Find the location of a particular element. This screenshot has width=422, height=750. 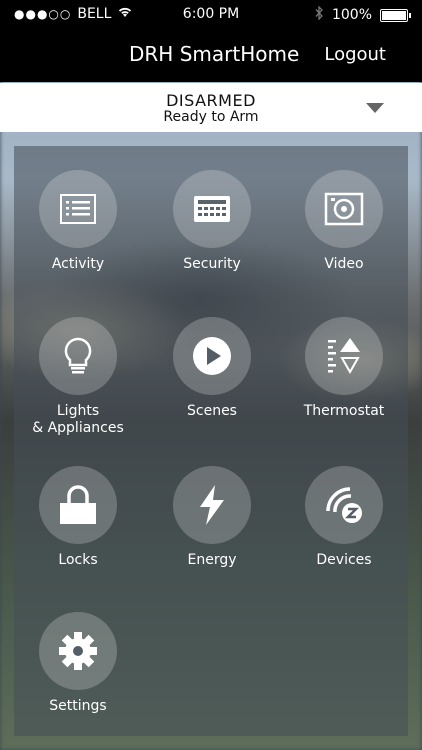

bluetooth-icon is located at coordinates (319, 14).